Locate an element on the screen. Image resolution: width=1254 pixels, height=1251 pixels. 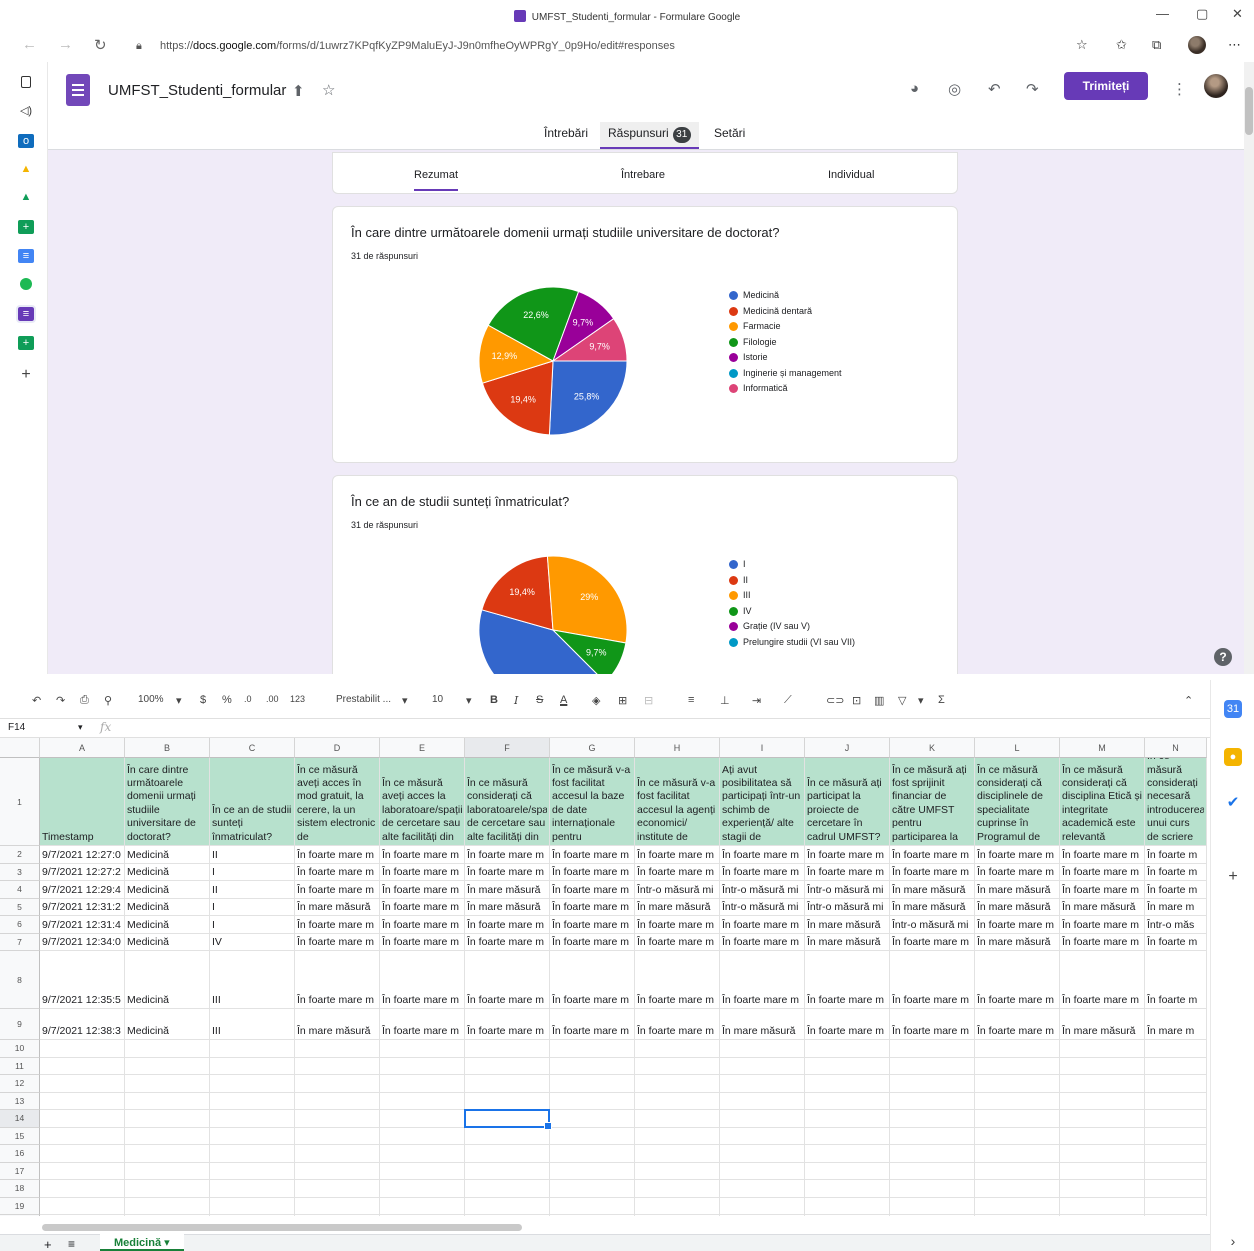
font-size-select: 10 is located at coordinates (437, 699).